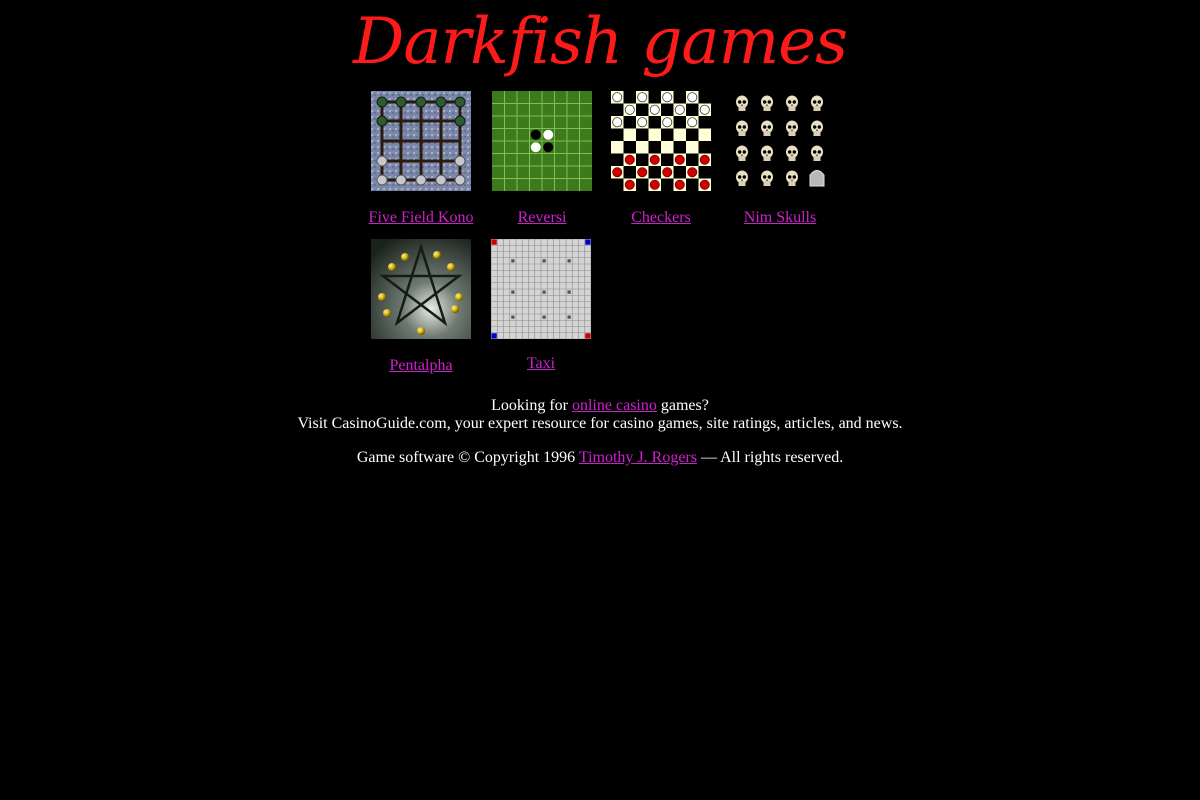 This screenshot has width=1200, height=800. What do you see at coordinates (421, 218) in the screenshot?
I see `game-link-five-field-kono: Five Field Kono` at bounding box center [421, 218].